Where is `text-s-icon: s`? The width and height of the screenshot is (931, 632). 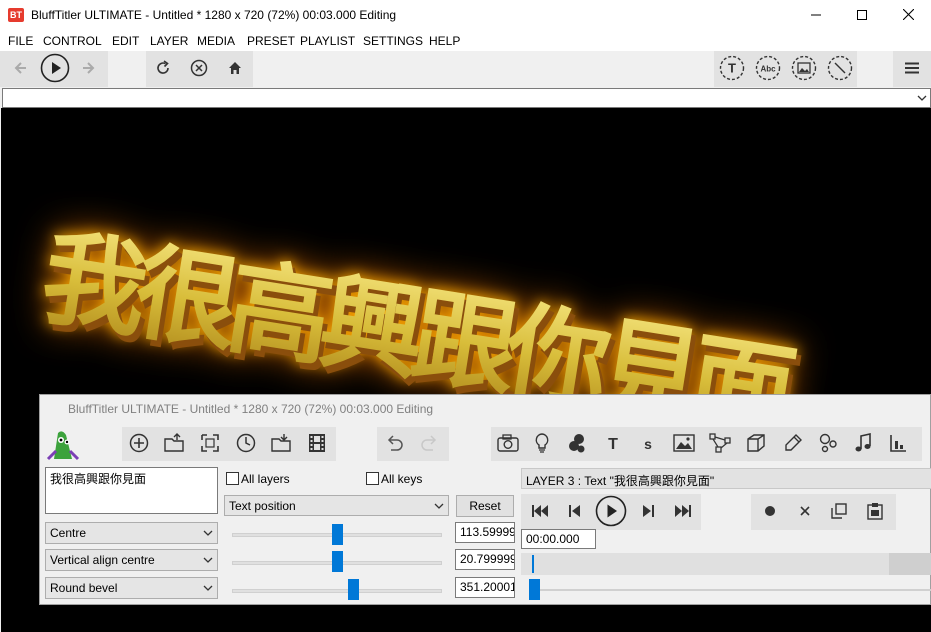
text-s-icon: s is located at coordinates (648, 444).